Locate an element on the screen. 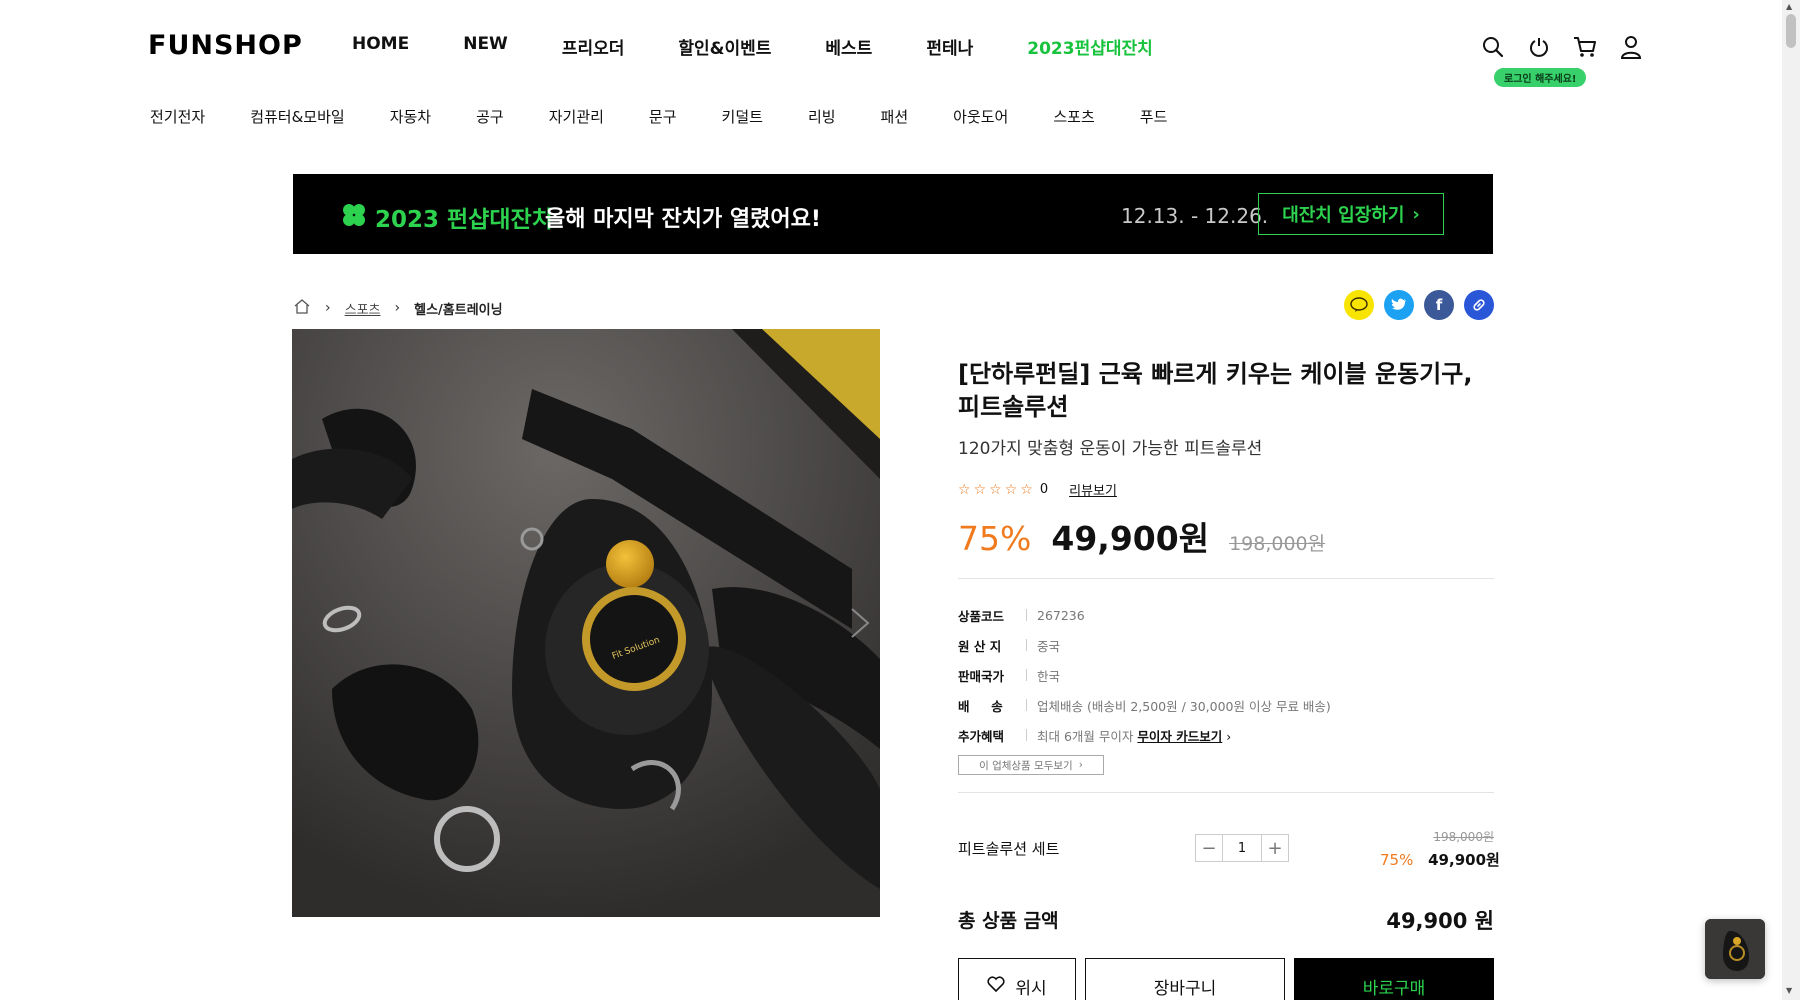 This screenshot has height=1000, width=1800. category-item: 문구 is located at coordinates (663, 116).